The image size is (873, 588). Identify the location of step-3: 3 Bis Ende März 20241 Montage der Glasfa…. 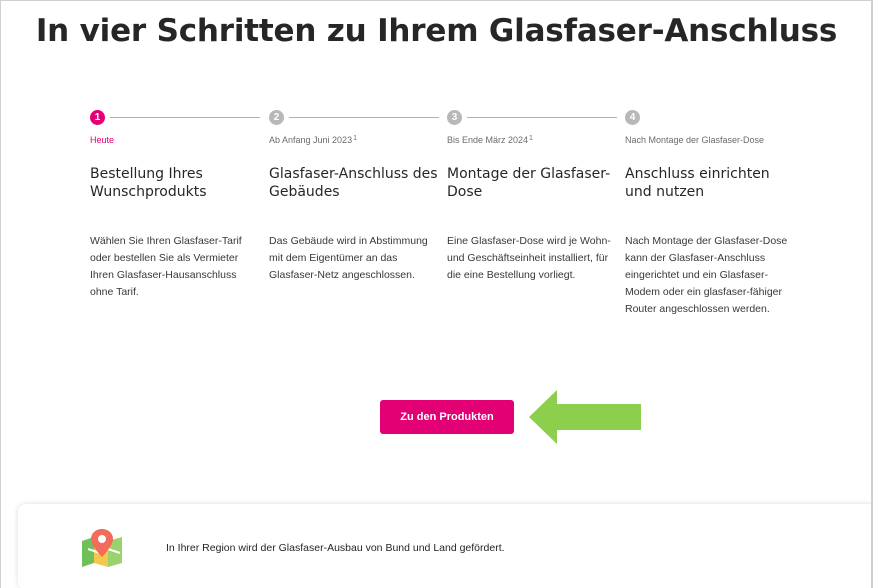
(532, 196).